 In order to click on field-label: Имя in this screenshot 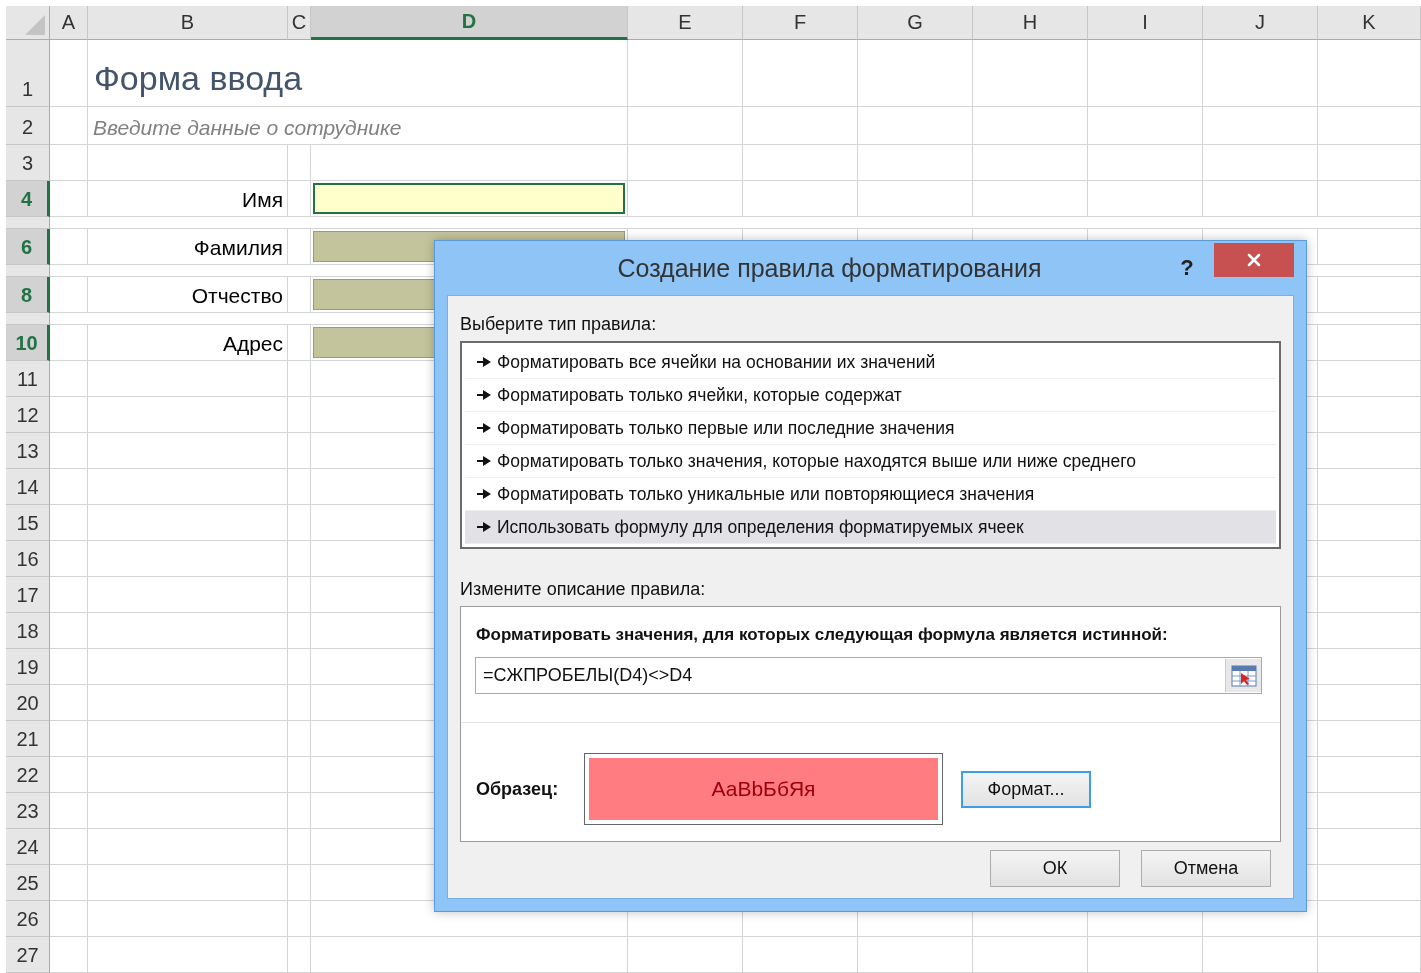, I will do `click(263, 200)`.